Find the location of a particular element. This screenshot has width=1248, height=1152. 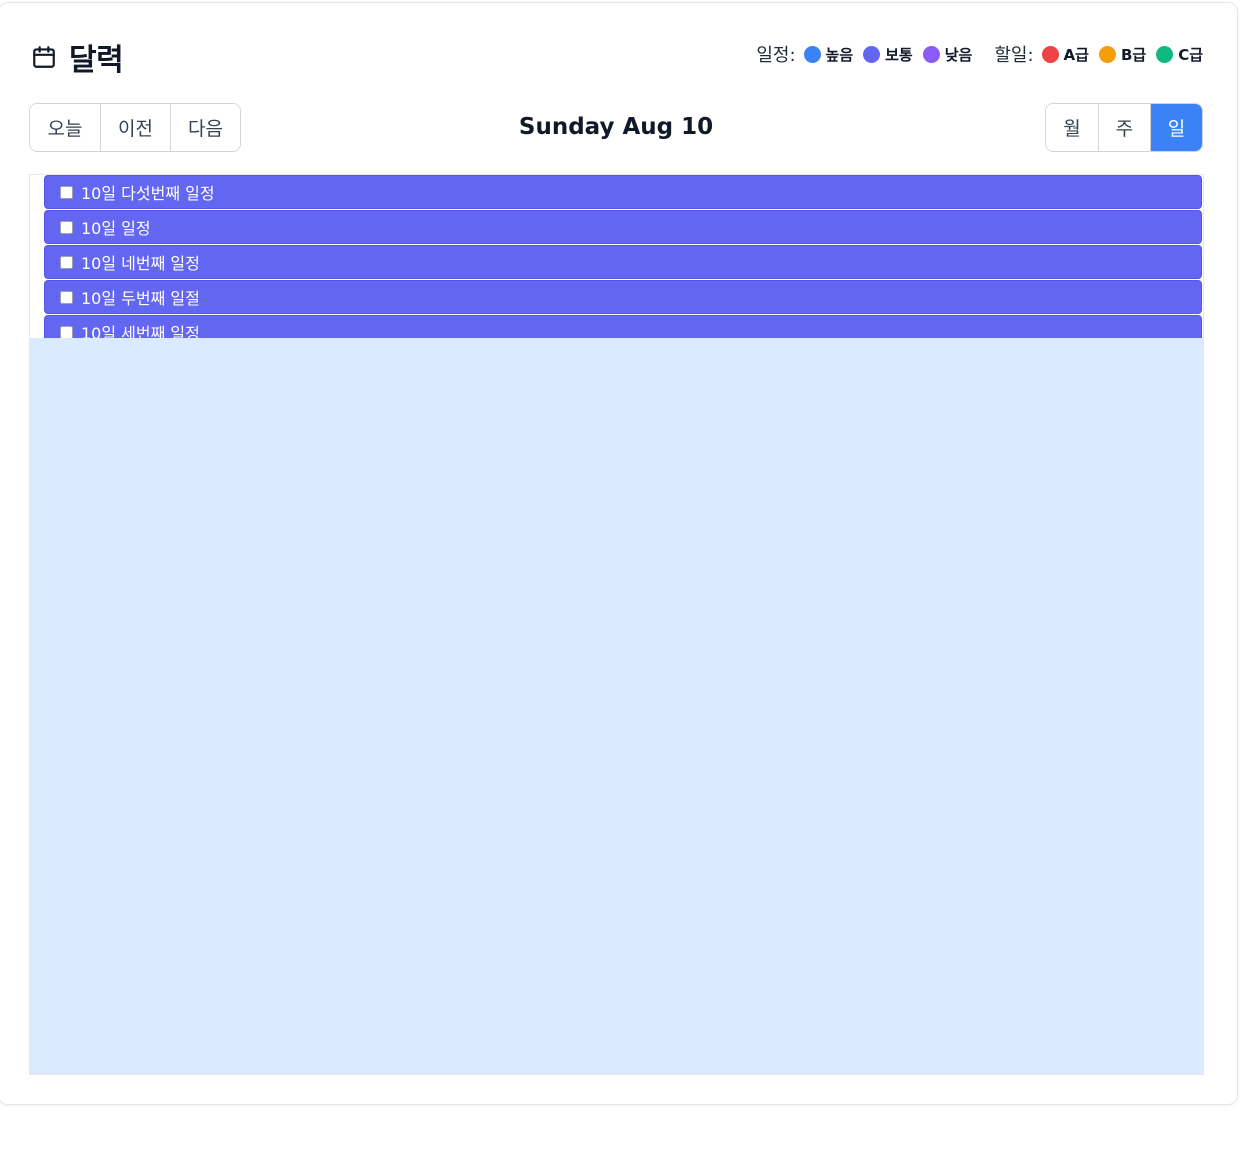

todo-legend-label: 할일: is located at coordinates (1014, 55).